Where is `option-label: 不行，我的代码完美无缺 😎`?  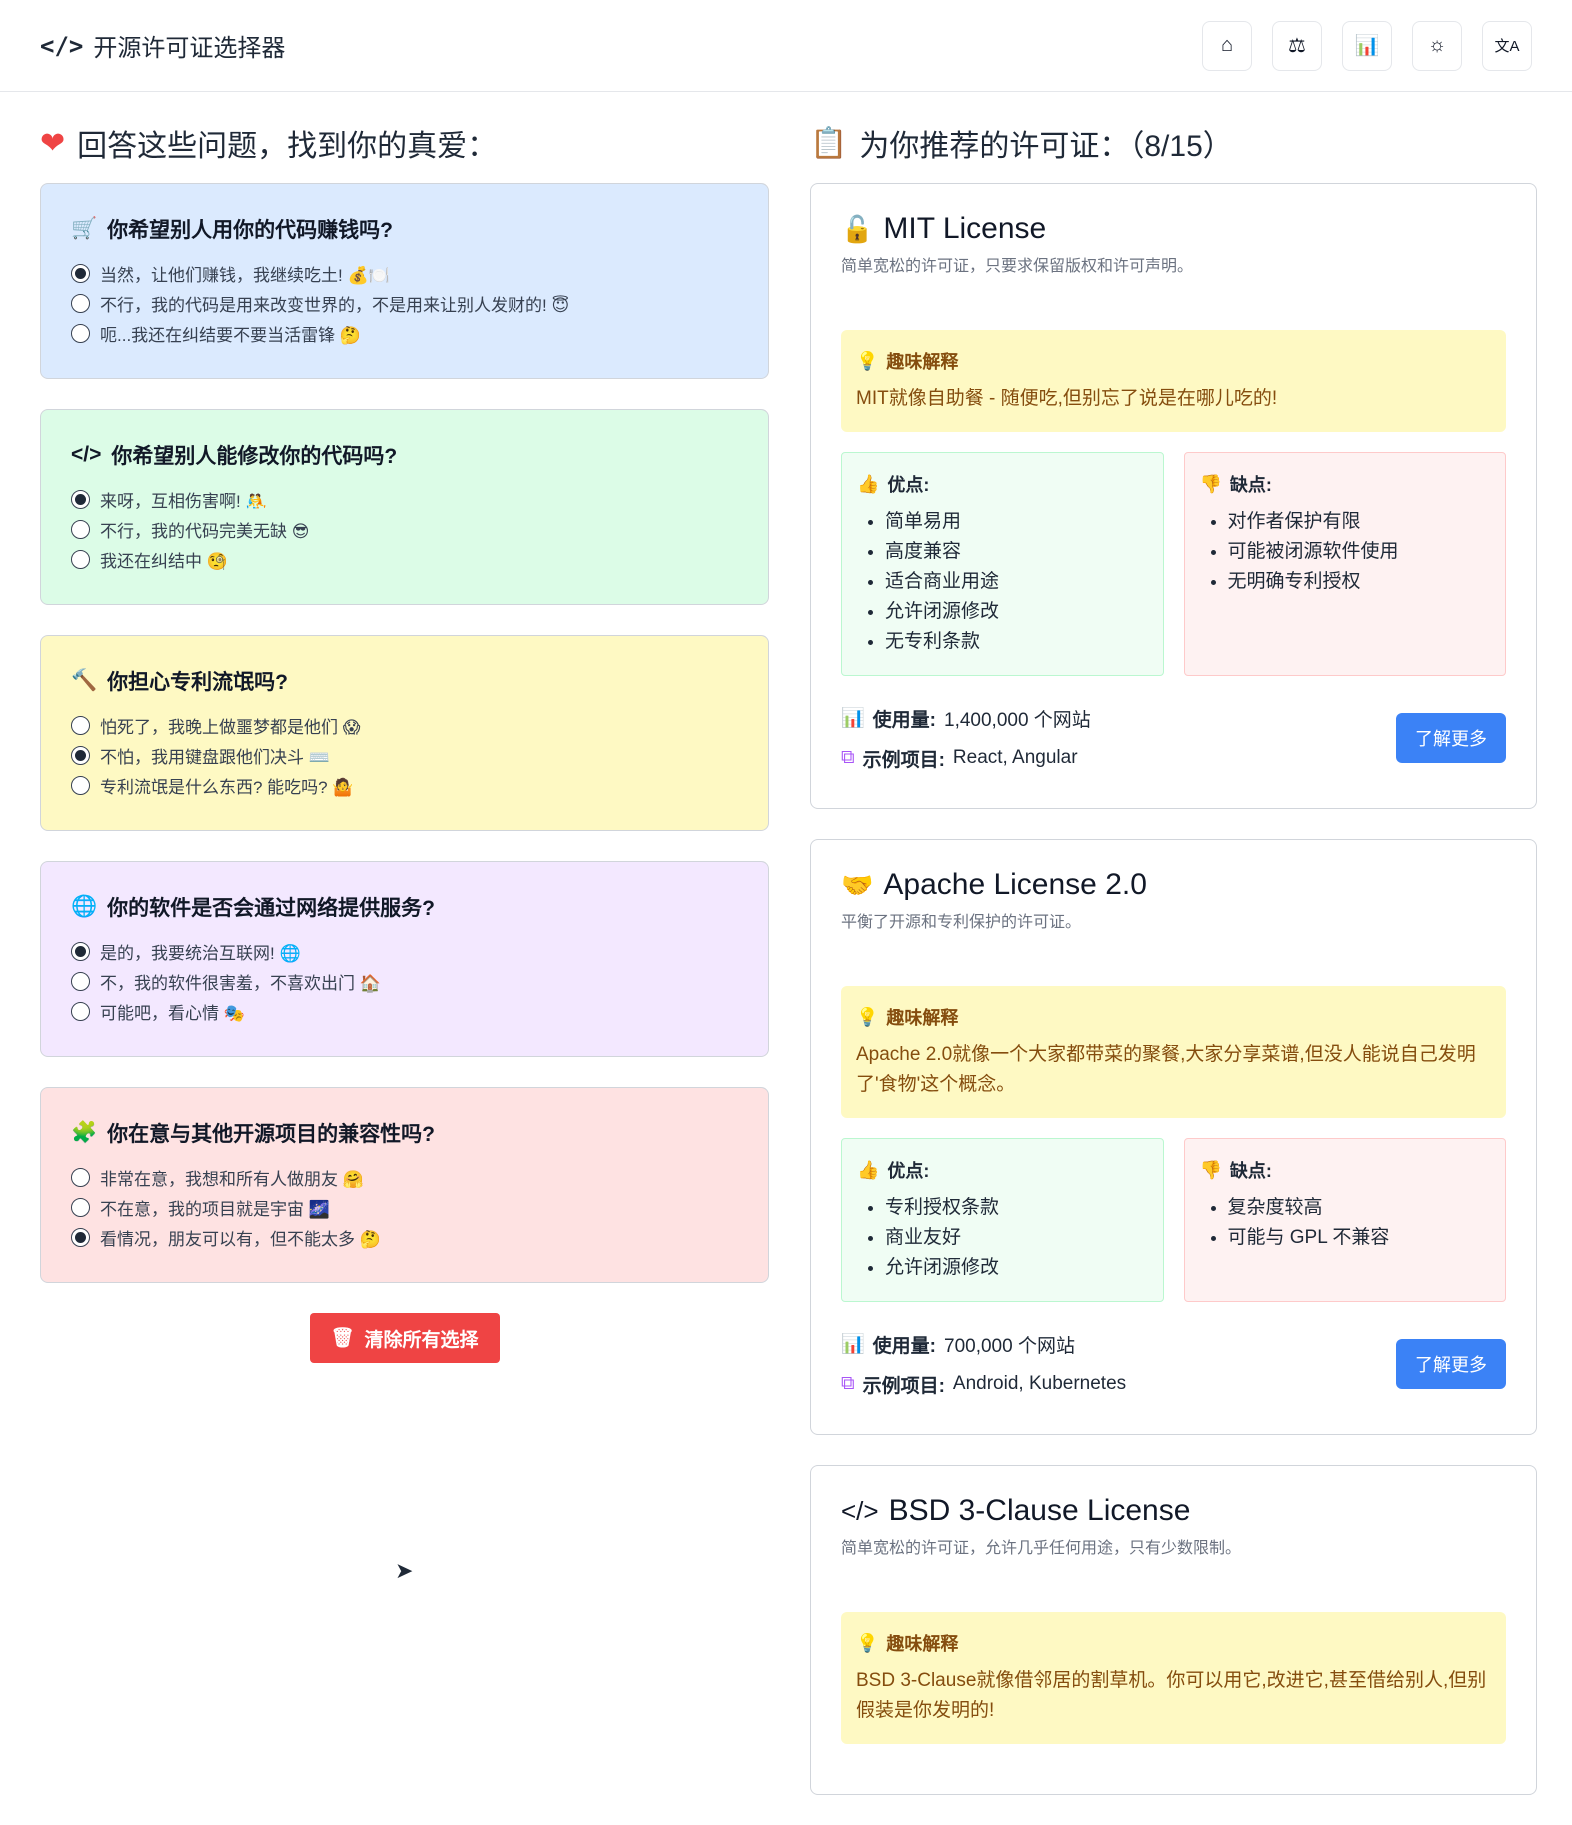 option-label: 不行，我的代码完美无缺 😎 is located at coordinates (205, 531).